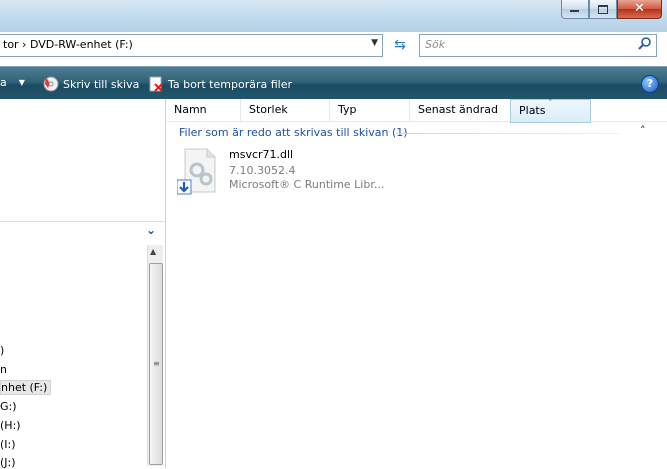 This screenshot has width=667, height=469. I want to click on column-modified: Senast ändrad, so click(460, 110).